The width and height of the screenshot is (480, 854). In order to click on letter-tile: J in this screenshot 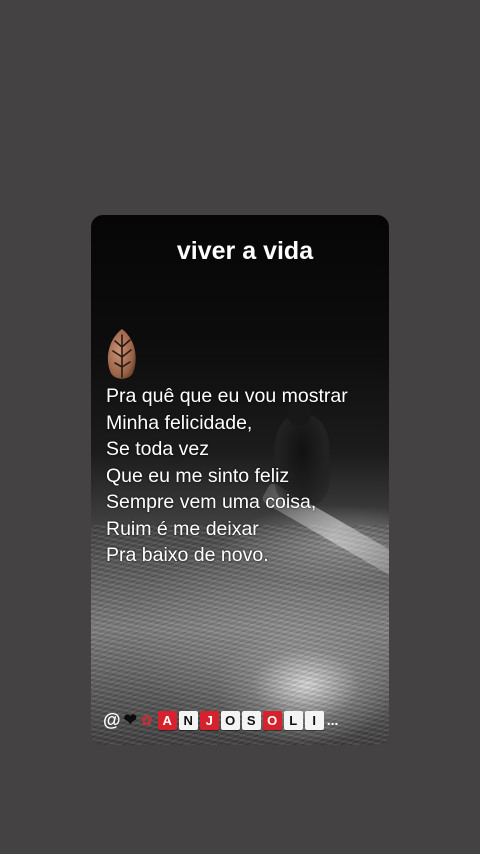, I will do `click(209, 720)`.